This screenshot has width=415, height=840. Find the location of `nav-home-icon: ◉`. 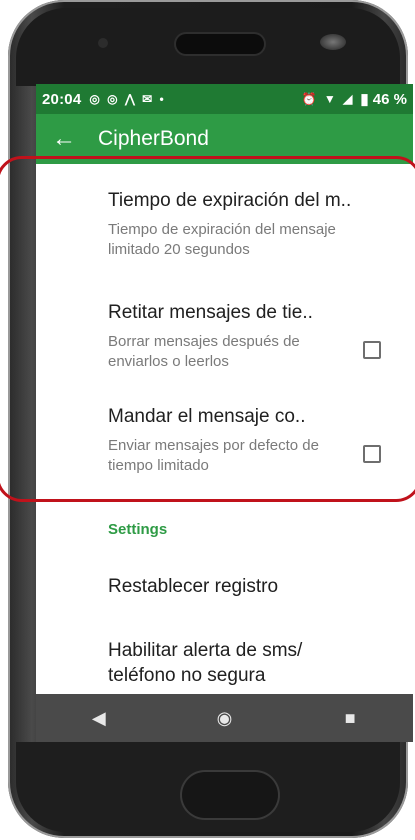

nav-home-icon: ◉ is located at coordinates (224, 718).